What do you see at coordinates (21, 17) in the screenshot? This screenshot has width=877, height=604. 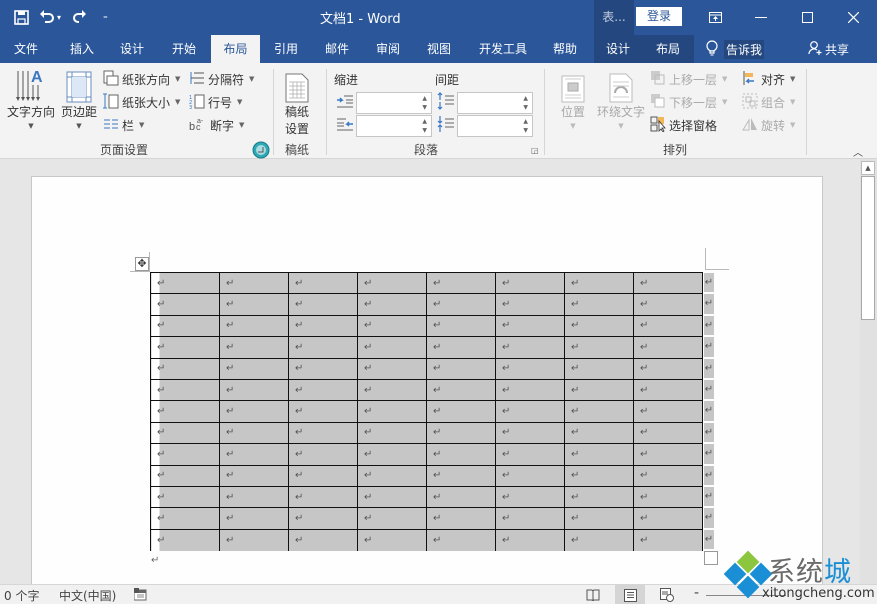 I see `save-icon` at bounding box center [21, 17].